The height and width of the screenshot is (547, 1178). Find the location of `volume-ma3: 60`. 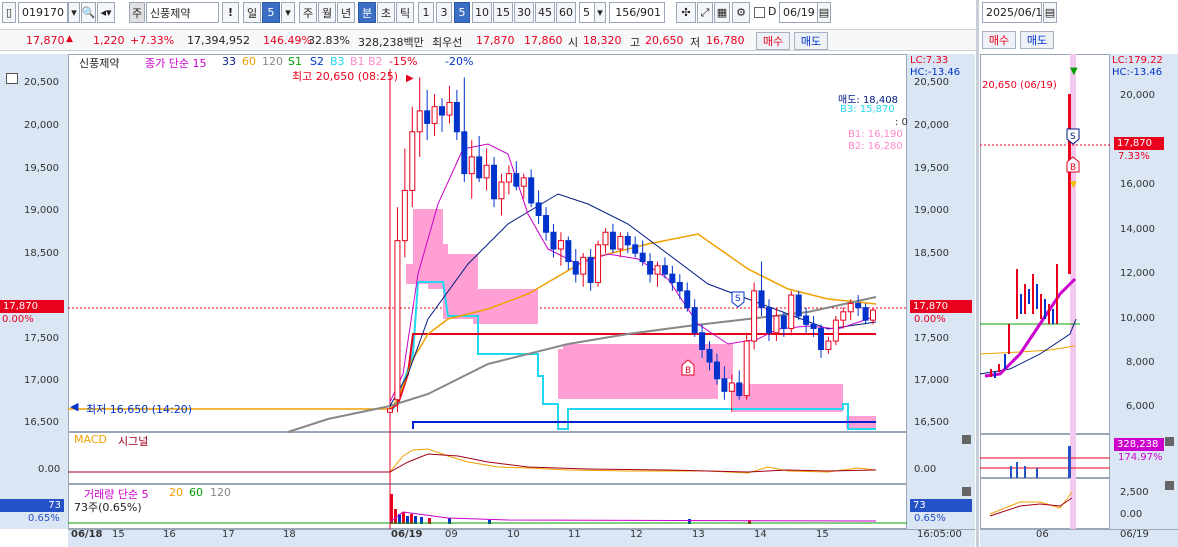

volume-ma3: 60 is located at coordinates (196, 492).